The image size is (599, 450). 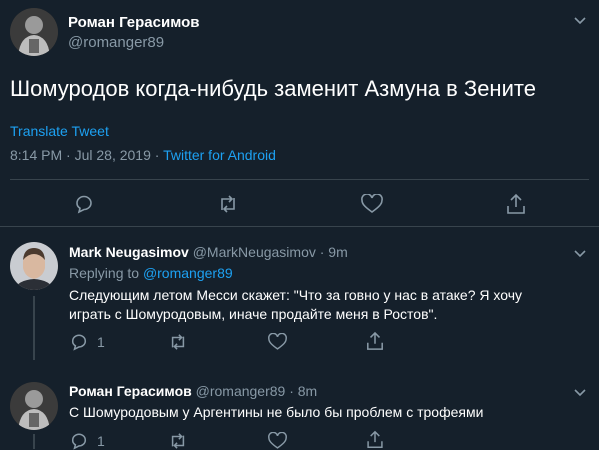 I want to click on author-handle: @romanger89 · 8m, so click(x=257, y=391).